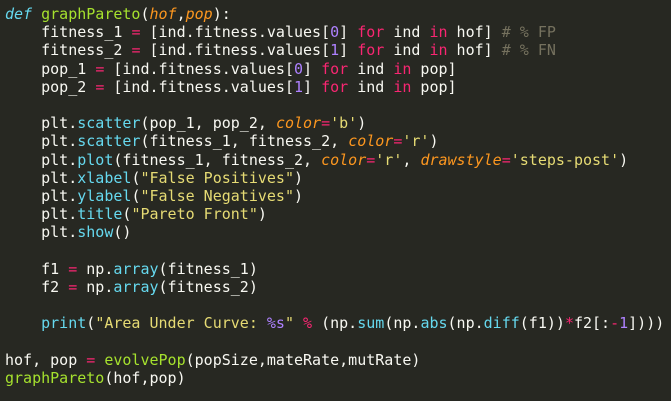 This screenshot has width=671, height=401. I want to click on builtin-call-token: plot, so click(95, 159).